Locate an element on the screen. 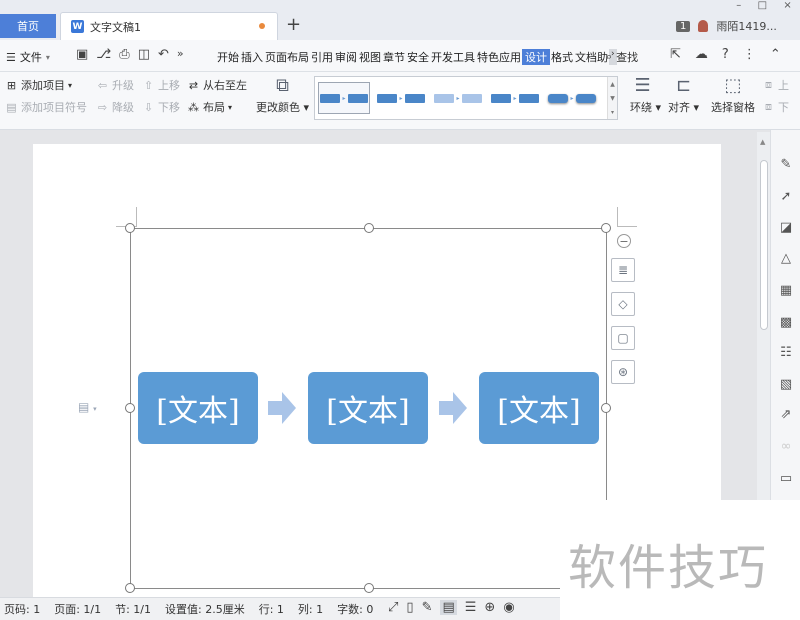  add-item-label: 添加项目 is located at coordinates (43, 85).